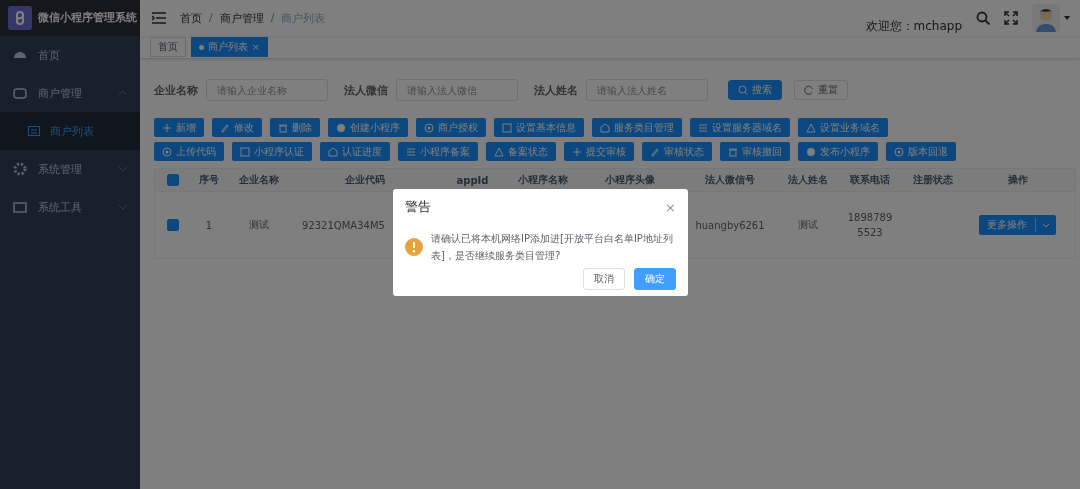 The width and height of the screenshot is (1080, 489). I want to click on warning-icon, so click(414, 247).